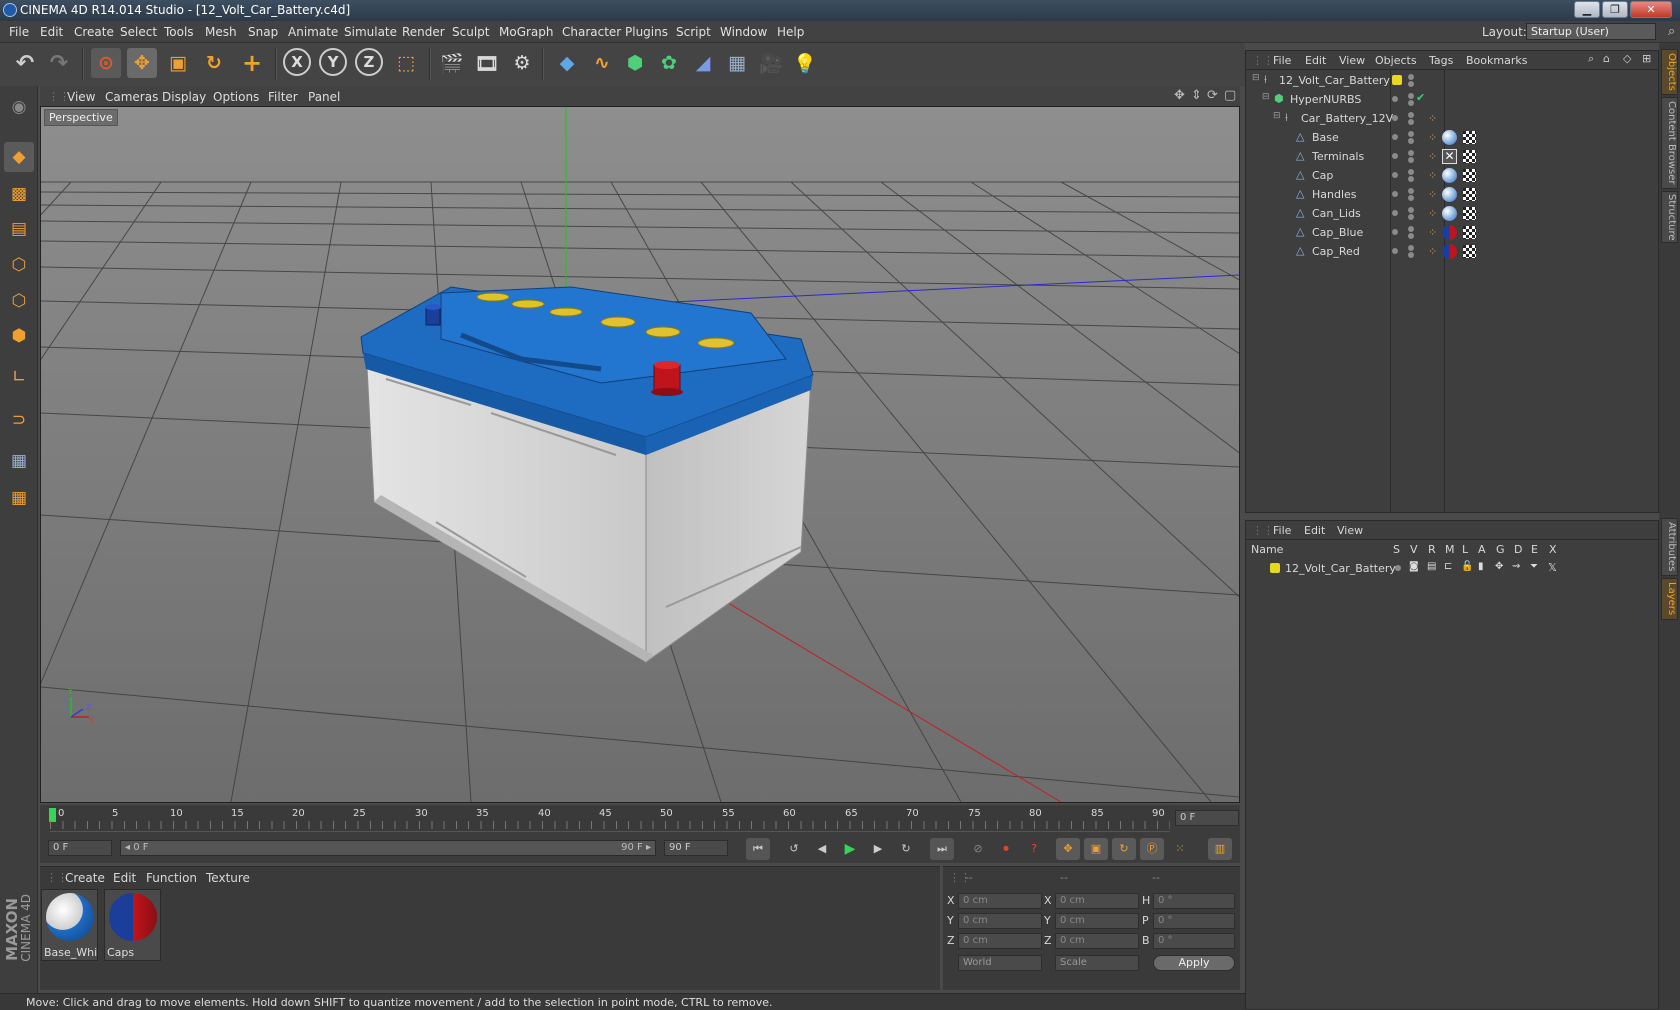 This screenshot has width=1680, height=1010. I want to click on apply-button: Apply, so click(1194, 963).